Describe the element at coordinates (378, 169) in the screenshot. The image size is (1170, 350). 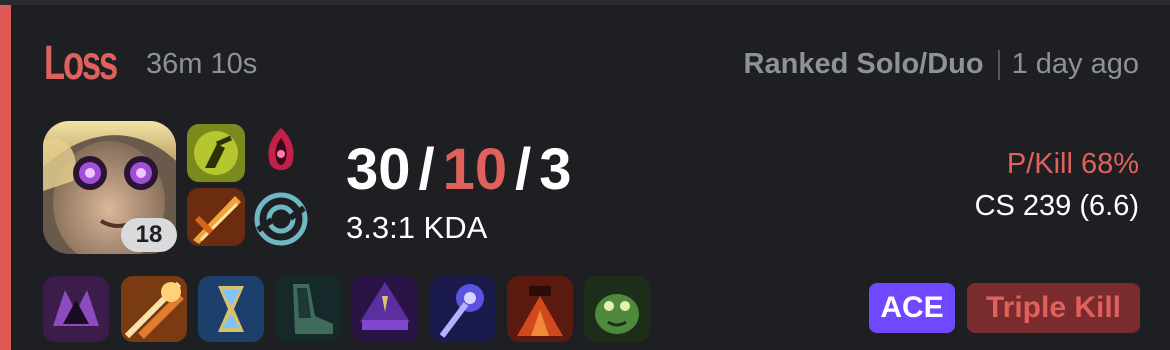
I see `kills: 30` at that location.